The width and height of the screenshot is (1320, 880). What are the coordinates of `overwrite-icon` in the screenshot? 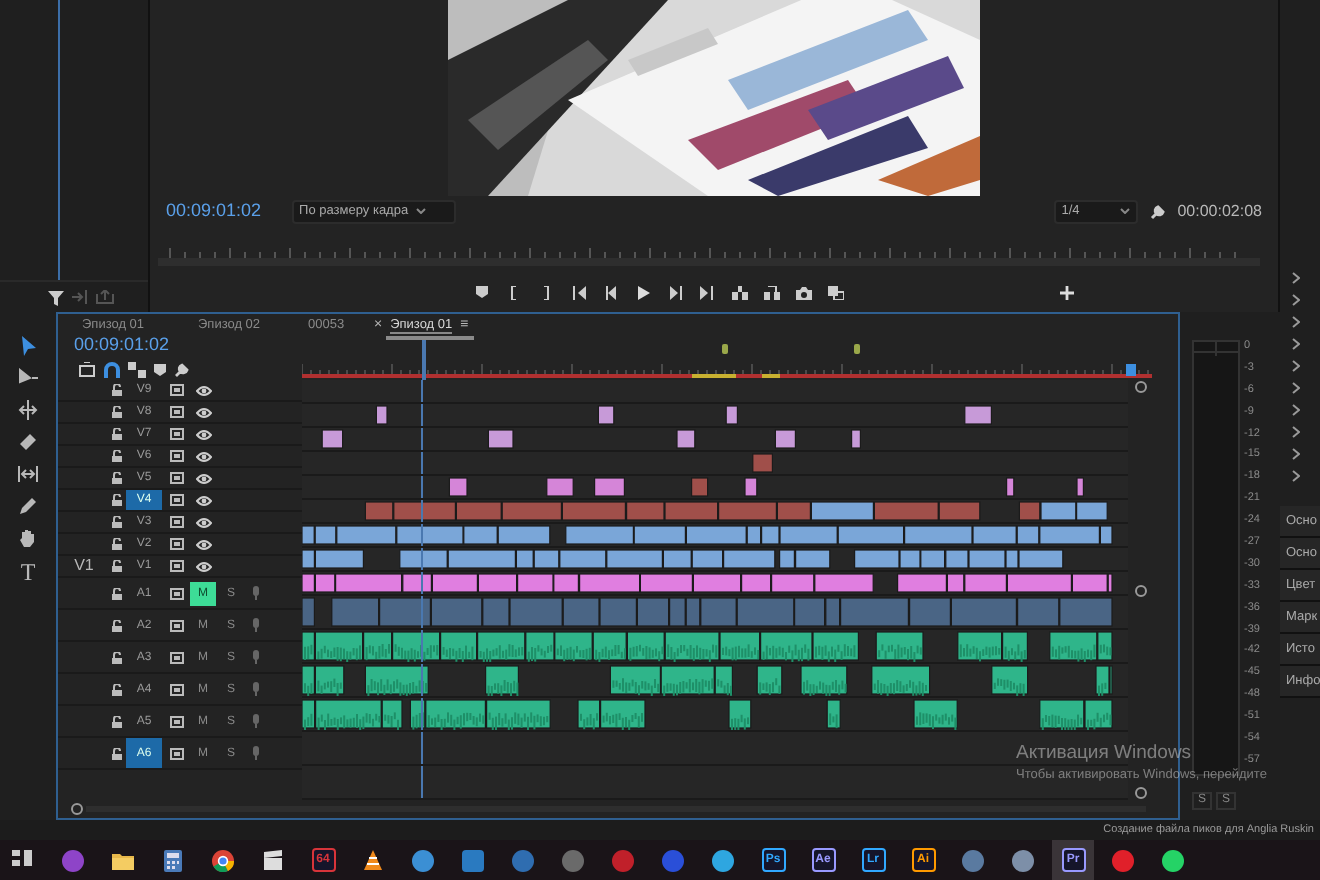 It's located at (771, 292).